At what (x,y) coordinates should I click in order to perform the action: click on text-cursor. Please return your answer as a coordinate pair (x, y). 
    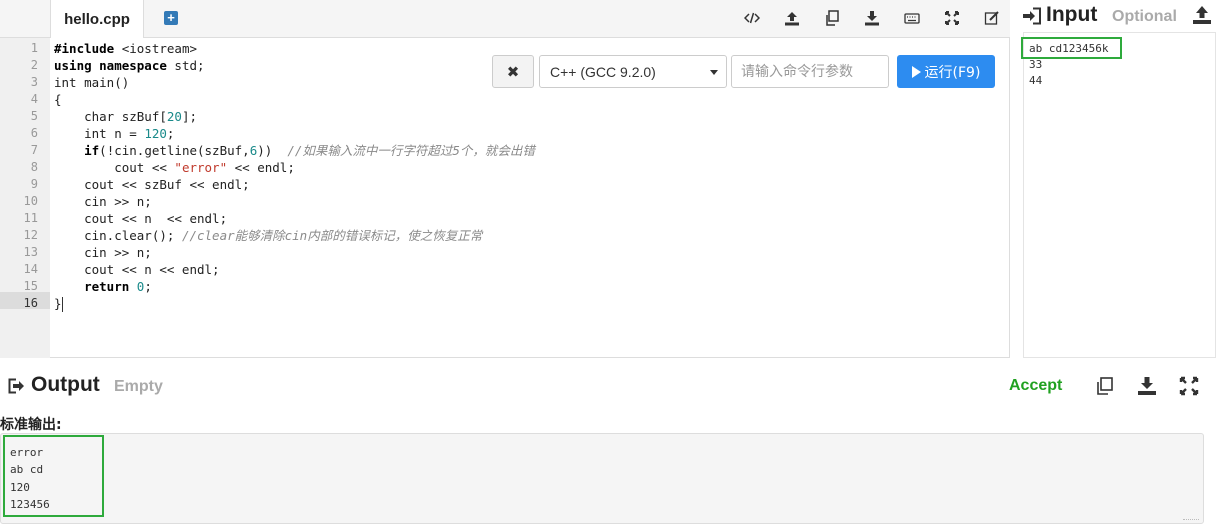
    Looking at the image, I should click on (62, 304).